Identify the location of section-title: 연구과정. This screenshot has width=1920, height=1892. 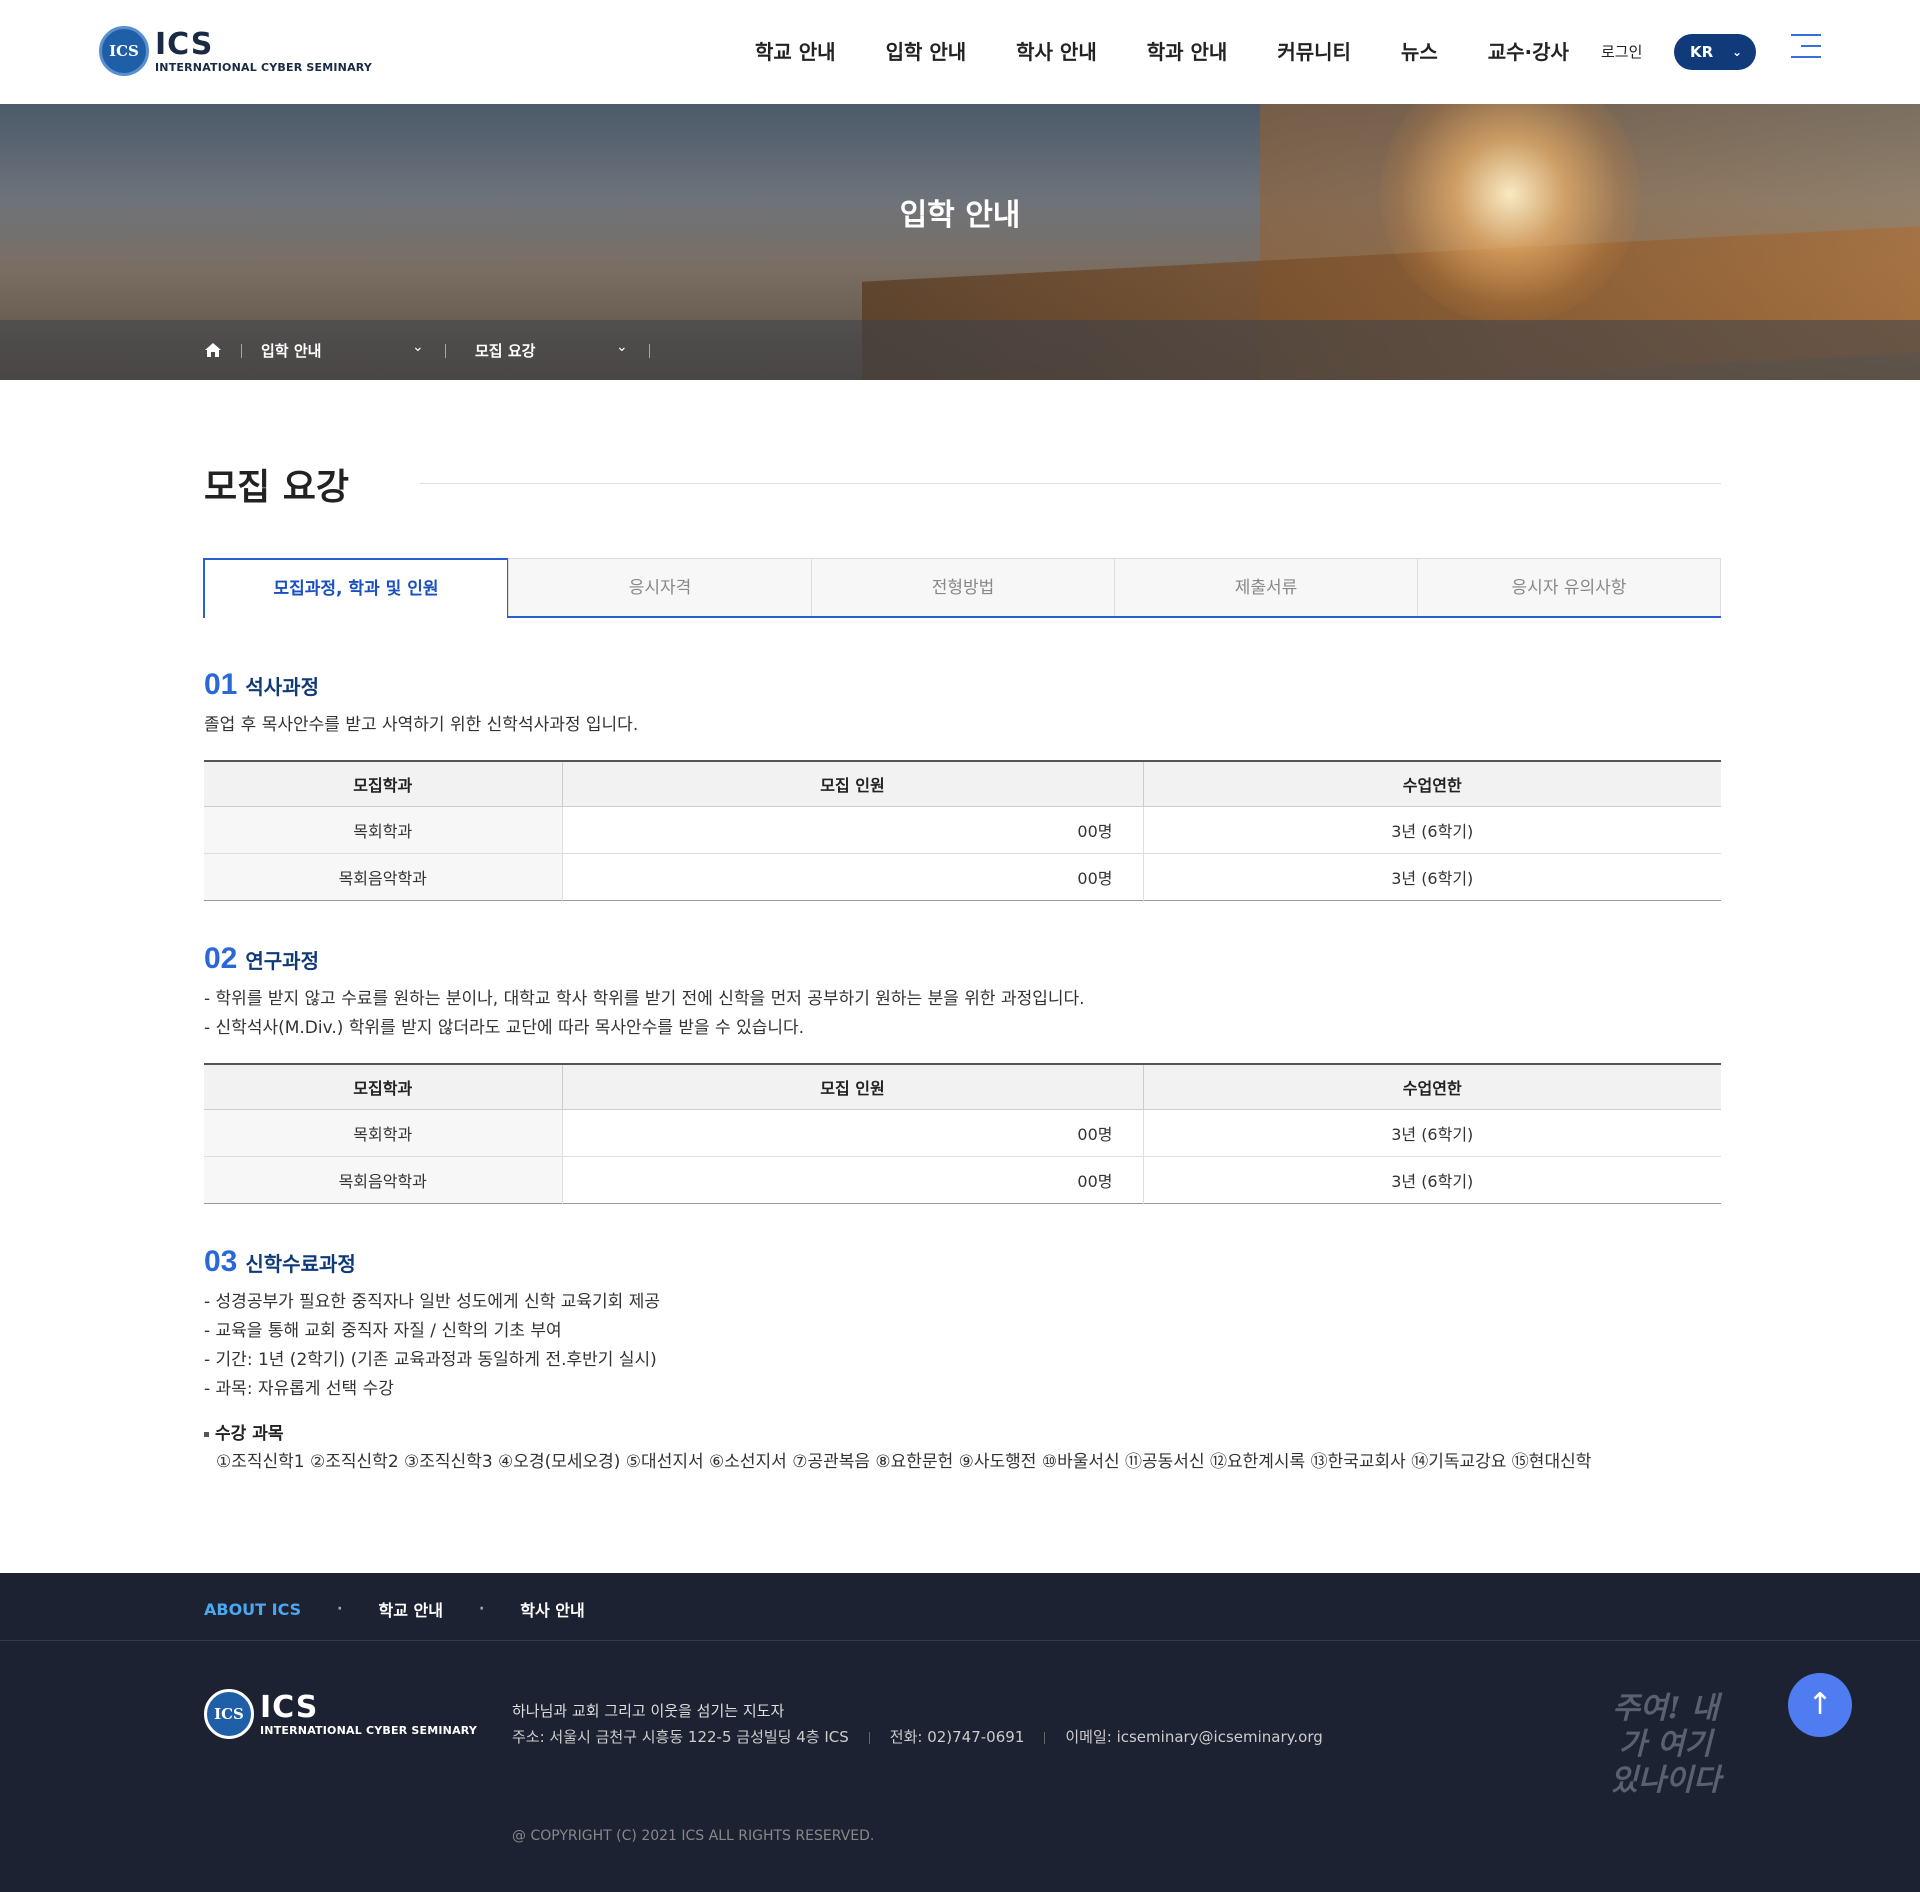
(282, 961).